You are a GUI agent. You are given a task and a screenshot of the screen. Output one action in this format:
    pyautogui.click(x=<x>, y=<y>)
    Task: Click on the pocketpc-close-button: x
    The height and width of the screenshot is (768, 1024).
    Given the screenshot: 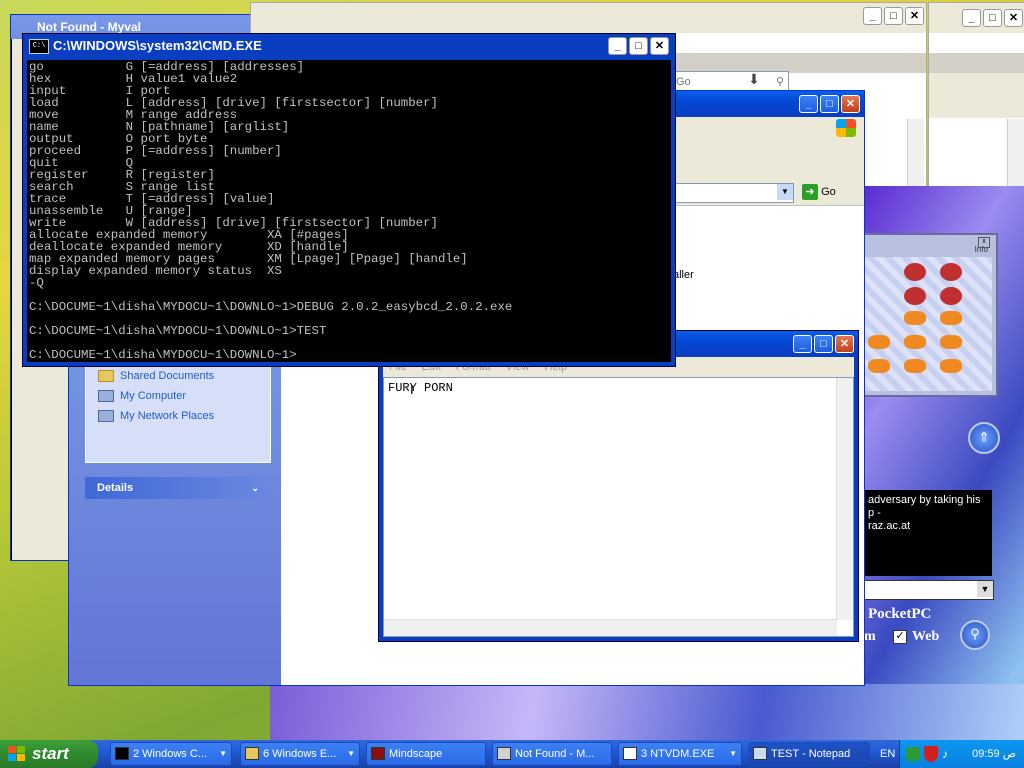 What is the action you would take?
    pyautogui.click(x=984, y=242)
    